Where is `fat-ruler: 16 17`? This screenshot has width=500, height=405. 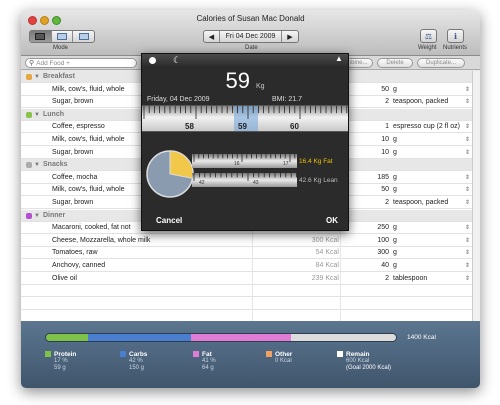 fat-ruler: 16 17 is located at coordinates (244, 161).